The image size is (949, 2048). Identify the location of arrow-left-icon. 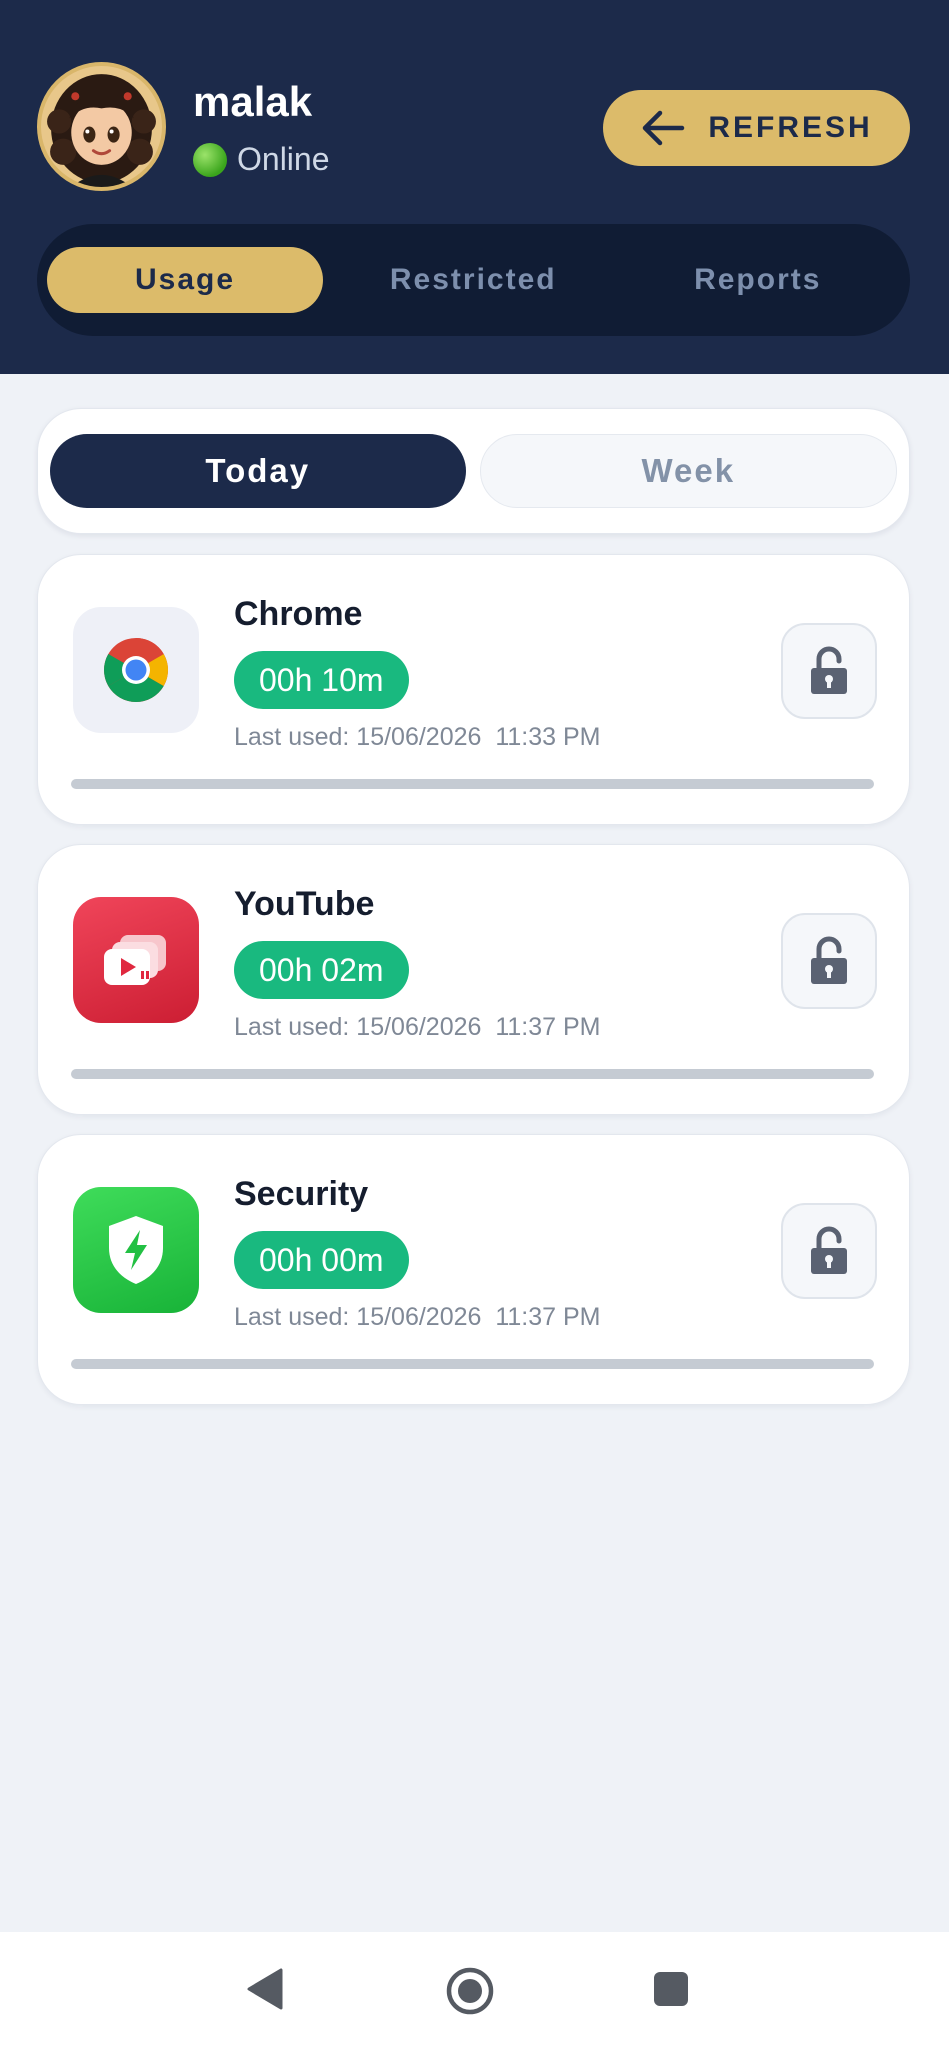
(664, 128).